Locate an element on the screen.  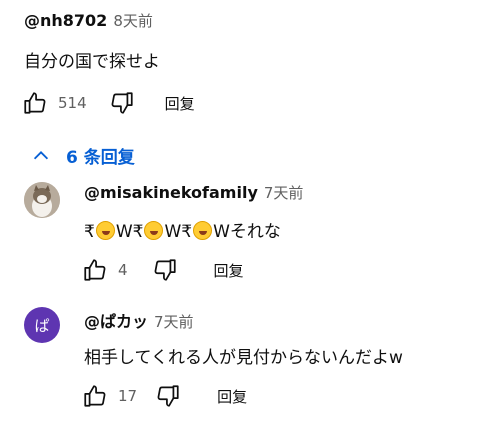
reply-header: @misakinekofamily 7天前 is located at coordinates (193, 192).